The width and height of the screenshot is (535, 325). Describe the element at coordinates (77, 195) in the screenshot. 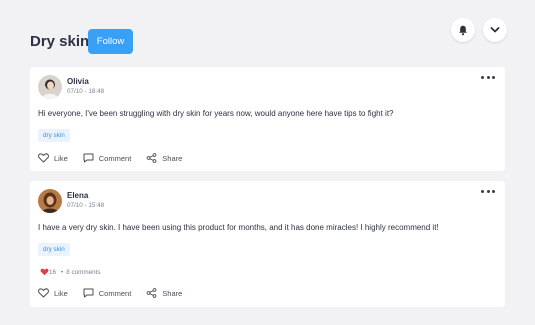

I see `author-name: Elena` at that location.